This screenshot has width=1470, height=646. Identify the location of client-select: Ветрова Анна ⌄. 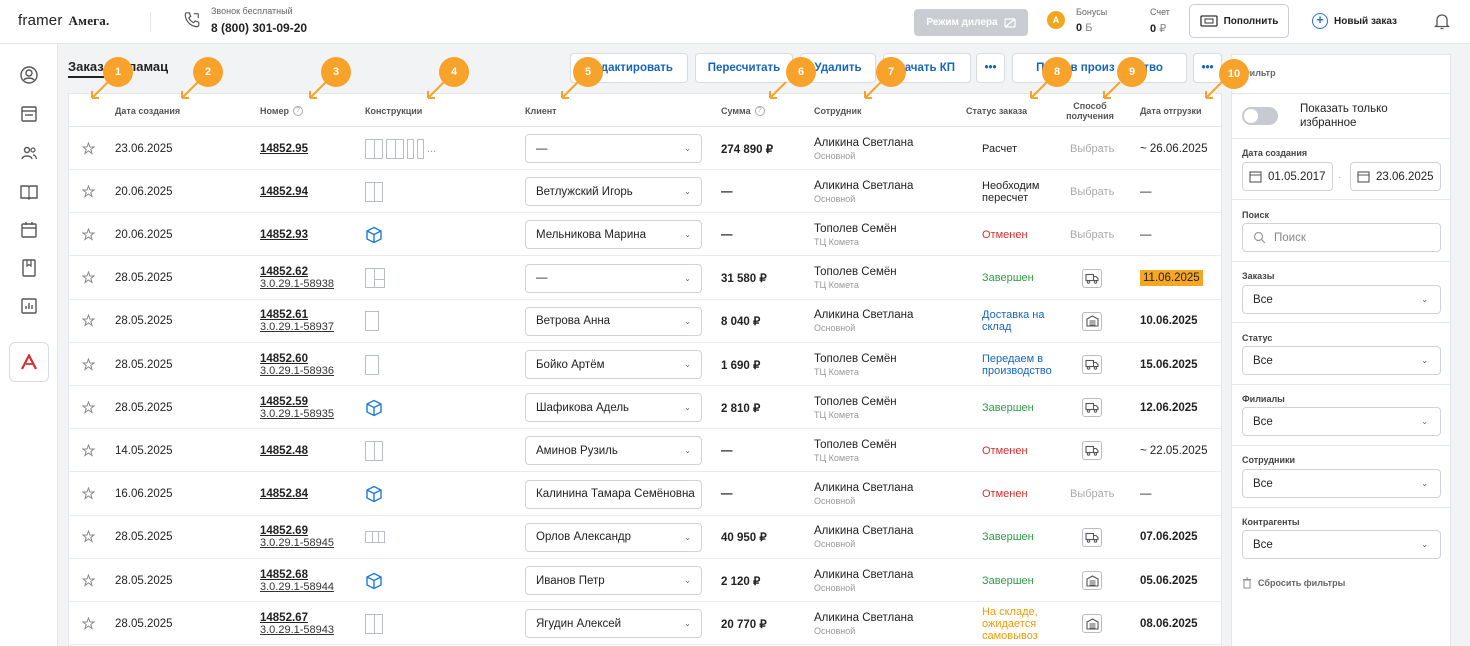
(613, 321).